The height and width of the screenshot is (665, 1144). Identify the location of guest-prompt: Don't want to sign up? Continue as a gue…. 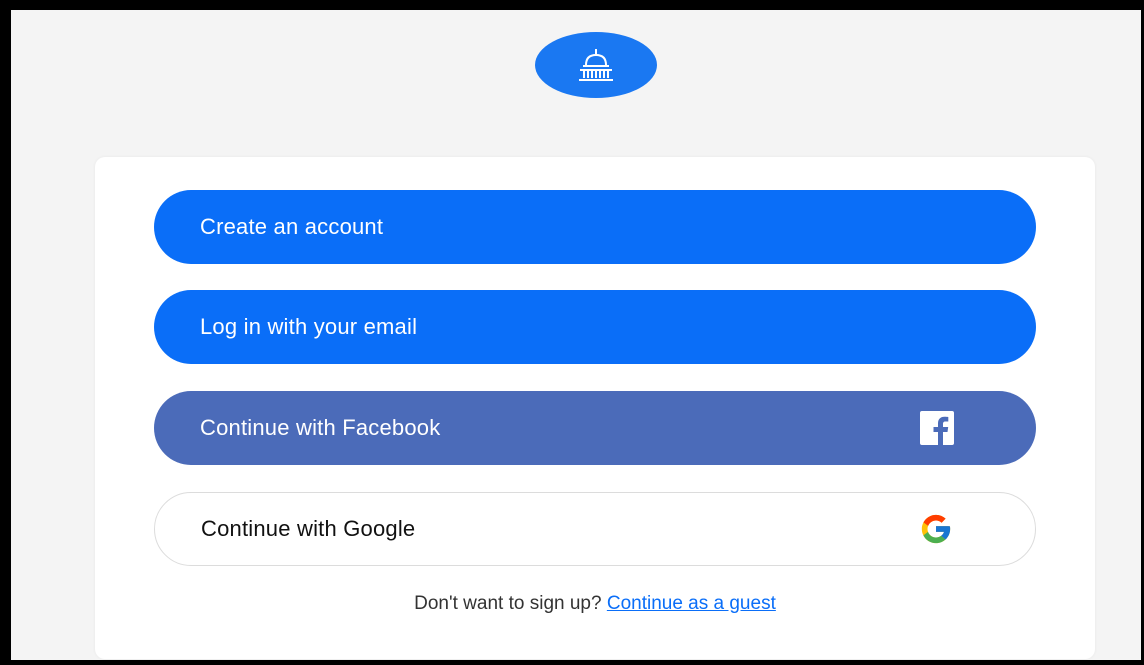
(595, 604).